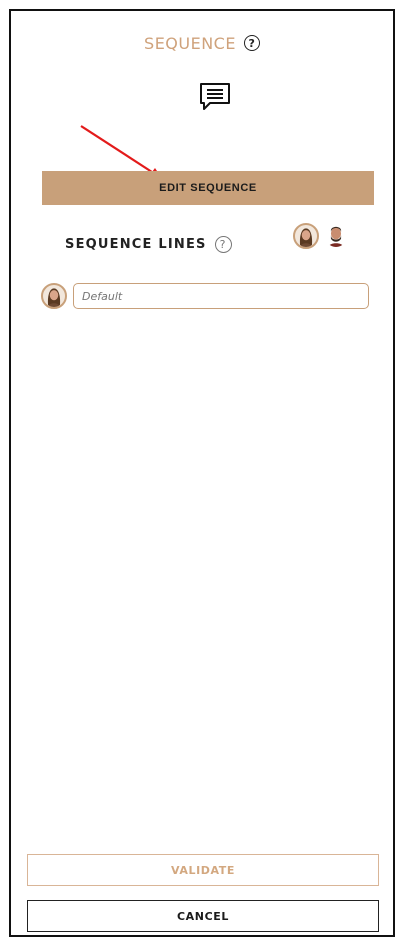 The image size is (406, 946). I want to click on sequence-lines-heading: SEQUENCE LINES ?, so click(148, 244).